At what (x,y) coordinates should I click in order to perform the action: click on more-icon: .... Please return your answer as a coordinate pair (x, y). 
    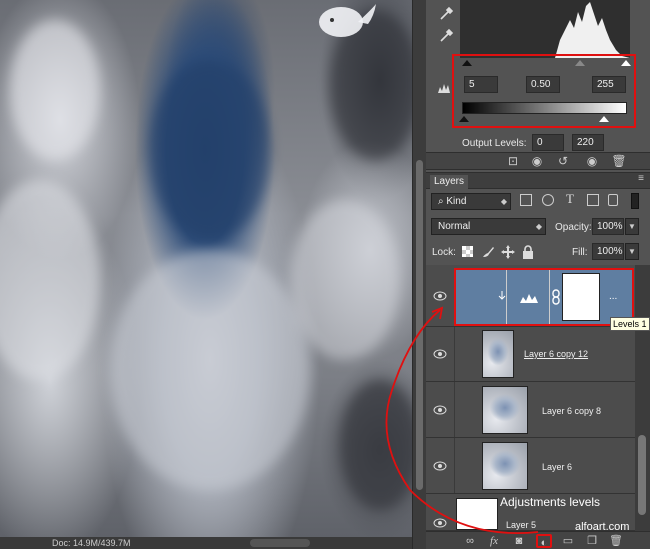
    Looking at the image, I should click on (613, 296).